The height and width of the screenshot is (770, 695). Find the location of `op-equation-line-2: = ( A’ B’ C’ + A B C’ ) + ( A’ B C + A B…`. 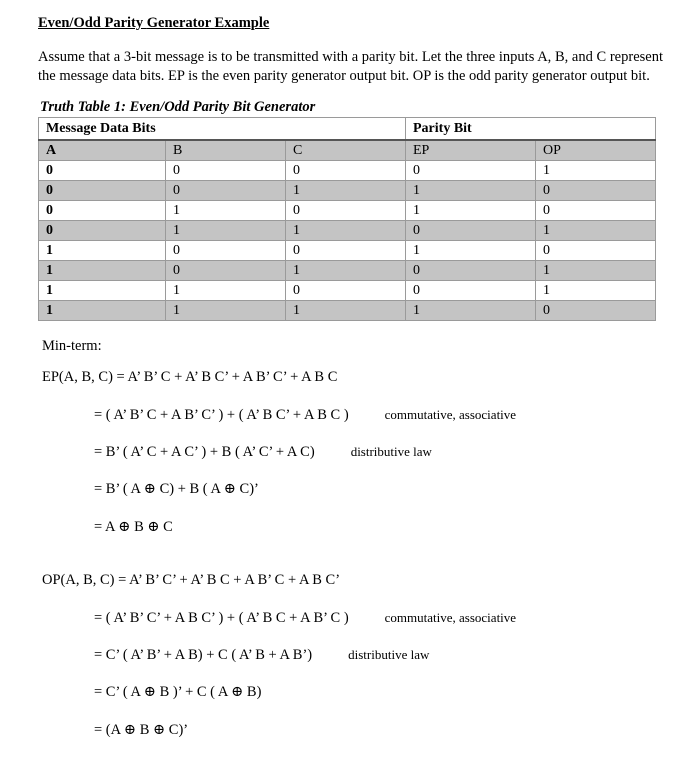

op-equation-line-2: = ( A’ B’ C’ + A B C’ ) + ( A’ B C + A B… is located at coordinates (221, 617).